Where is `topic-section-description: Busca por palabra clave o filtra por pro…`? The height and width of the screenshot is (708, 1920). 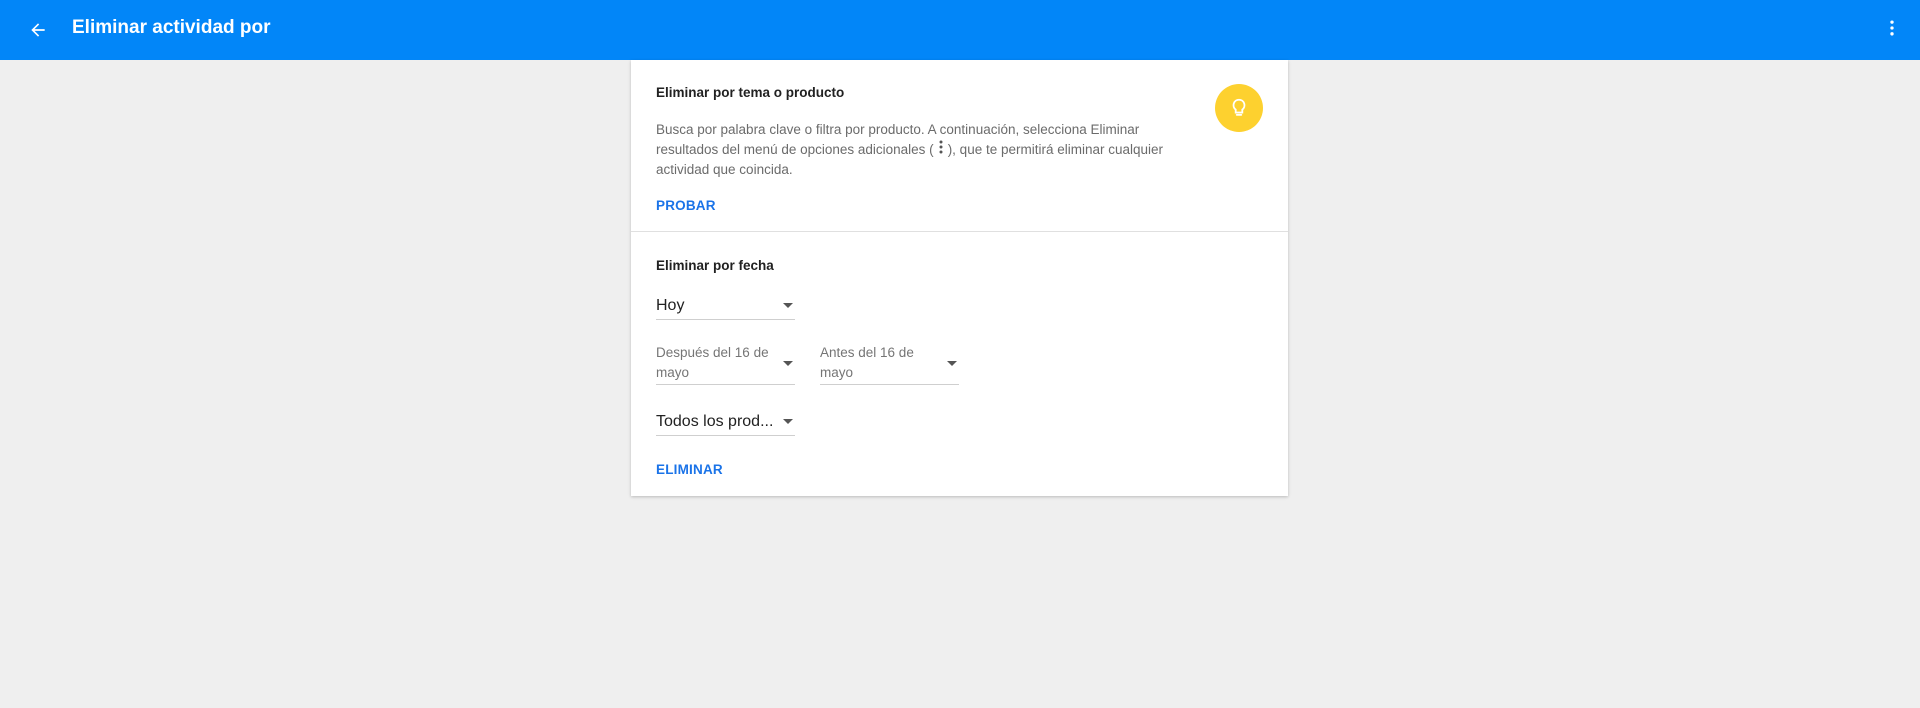
topic-section-description: Busca por palabra clave o filtra por pro… is located at coordinates (926, 150).